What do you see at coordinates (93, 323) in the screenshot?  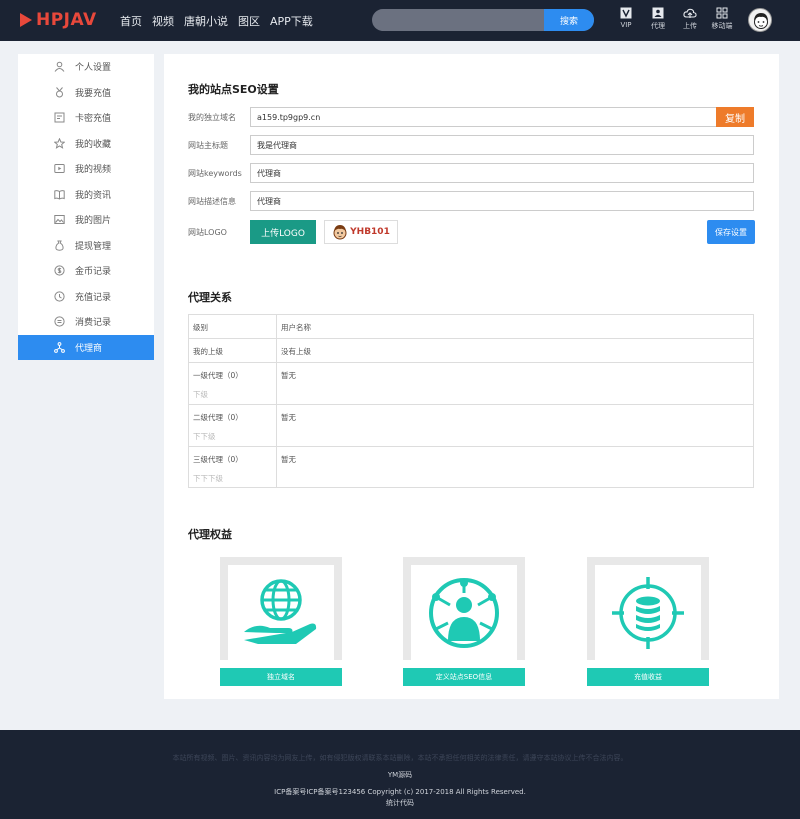 I see `sidebar-item-label: 消费记录` at bounding box center [93, 323].